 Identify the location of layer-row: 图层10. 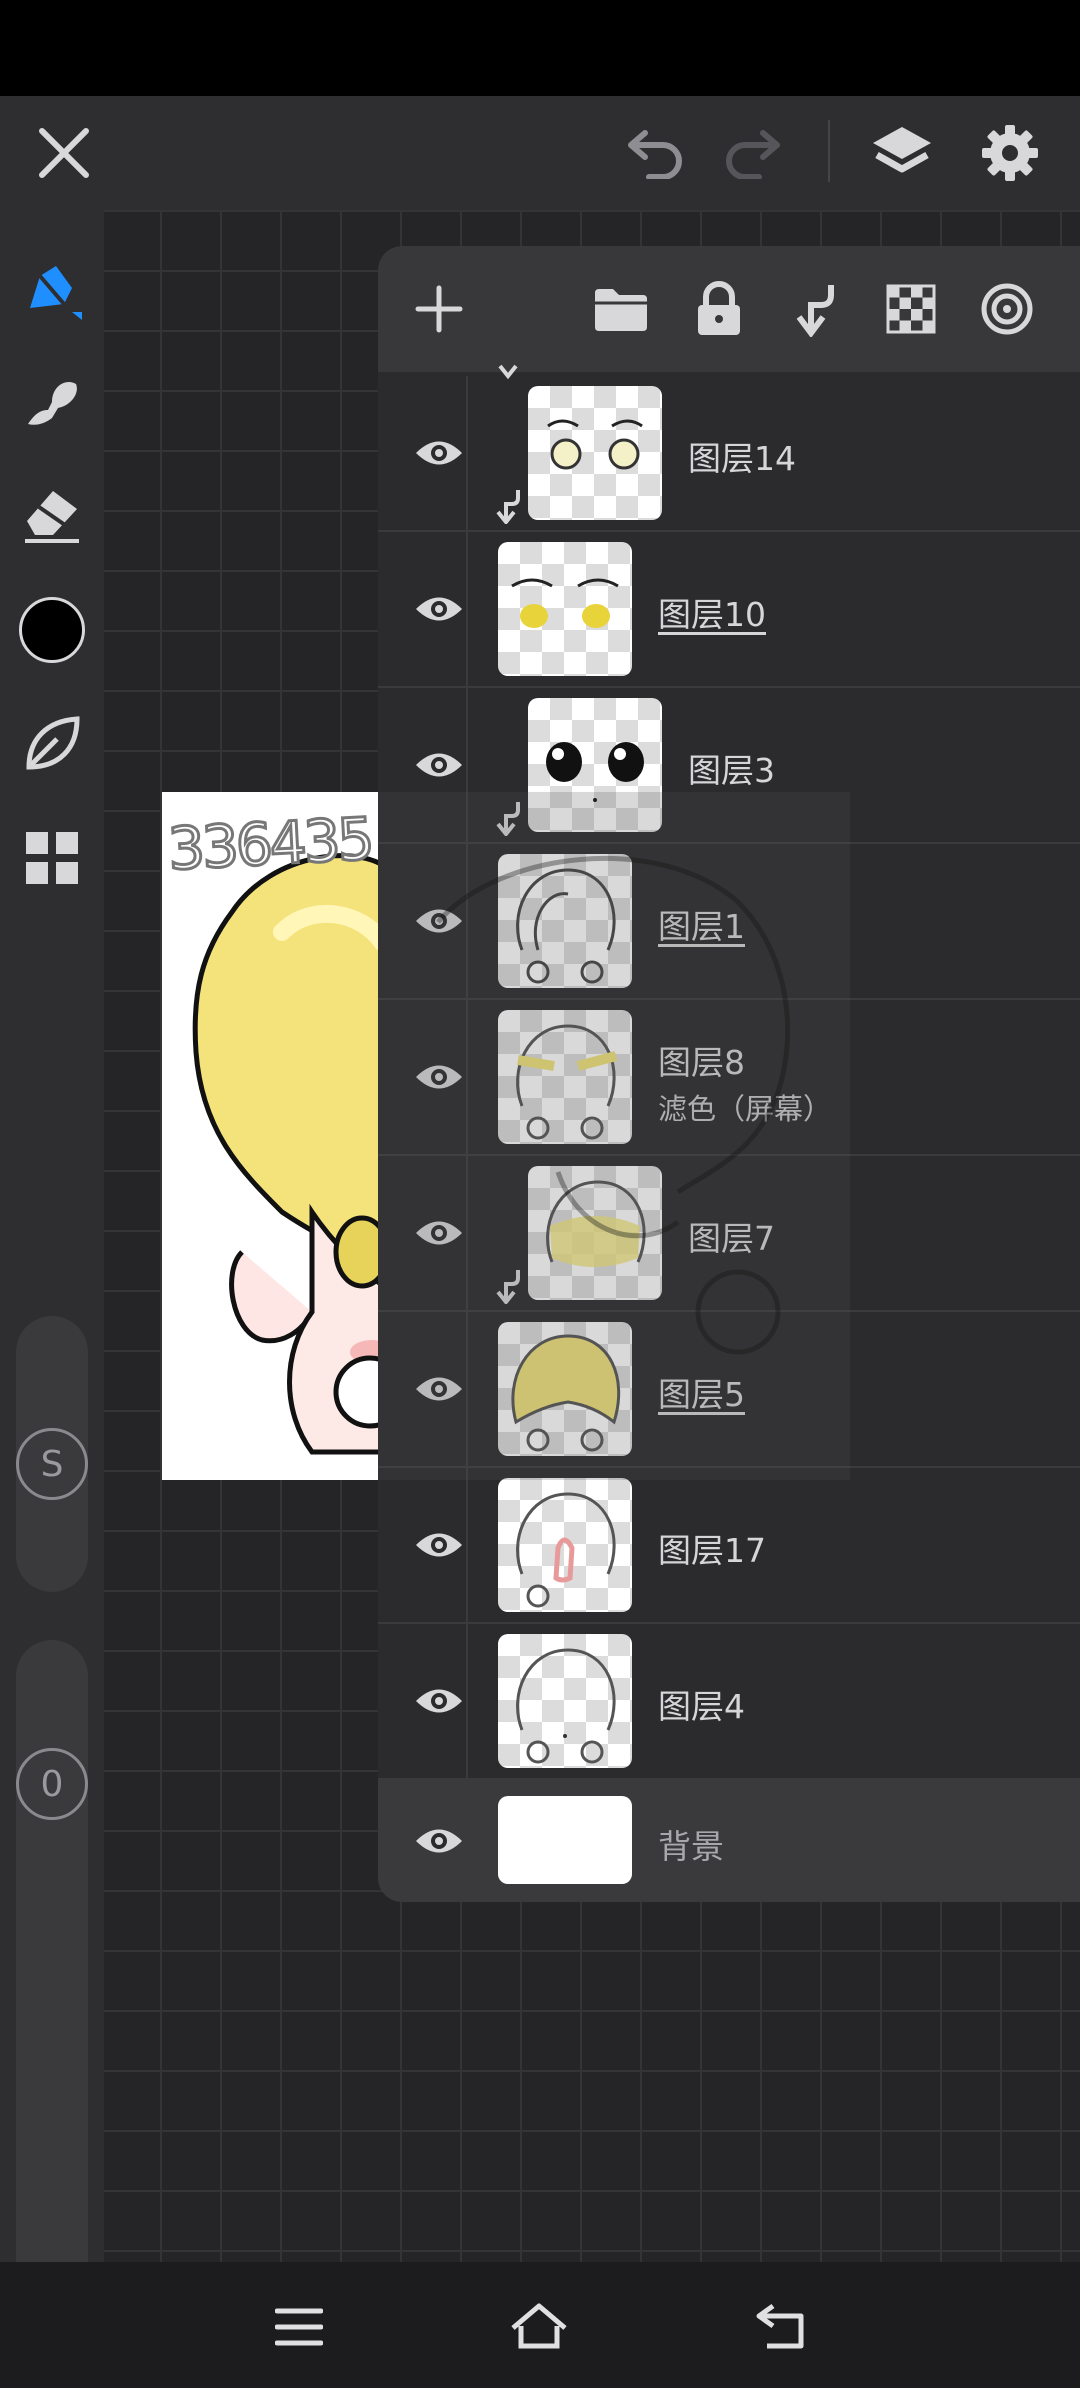
(729, 610).